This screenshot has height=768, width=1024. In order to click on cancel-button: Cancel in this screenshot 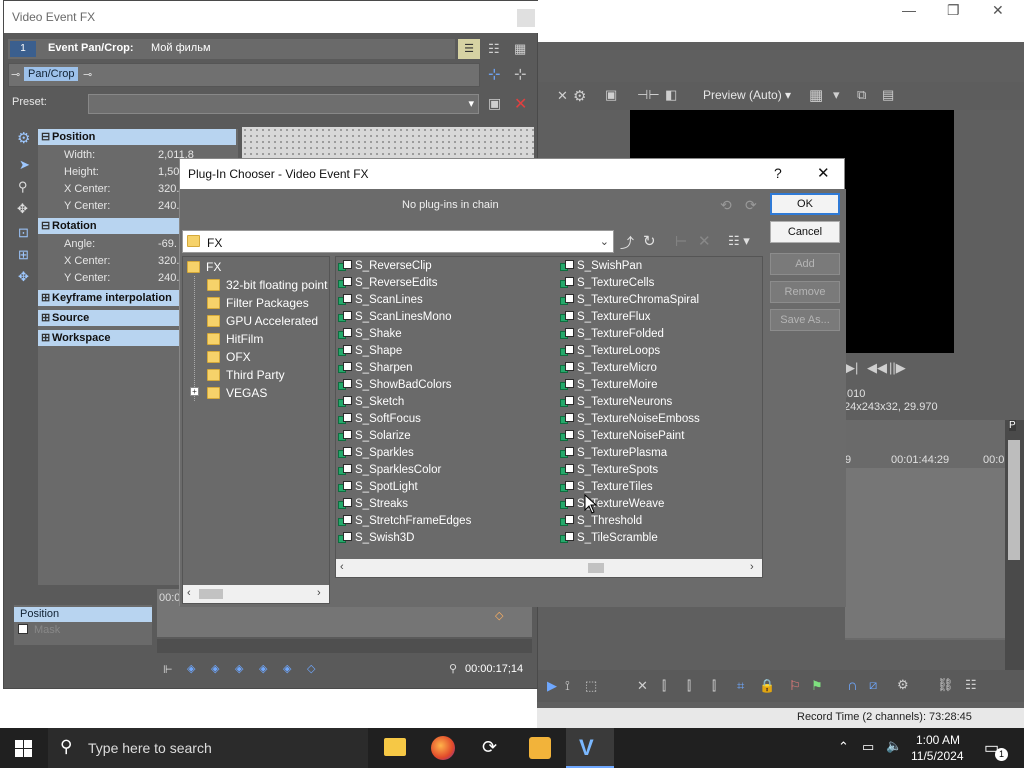, I will do `click(805, 232)`.